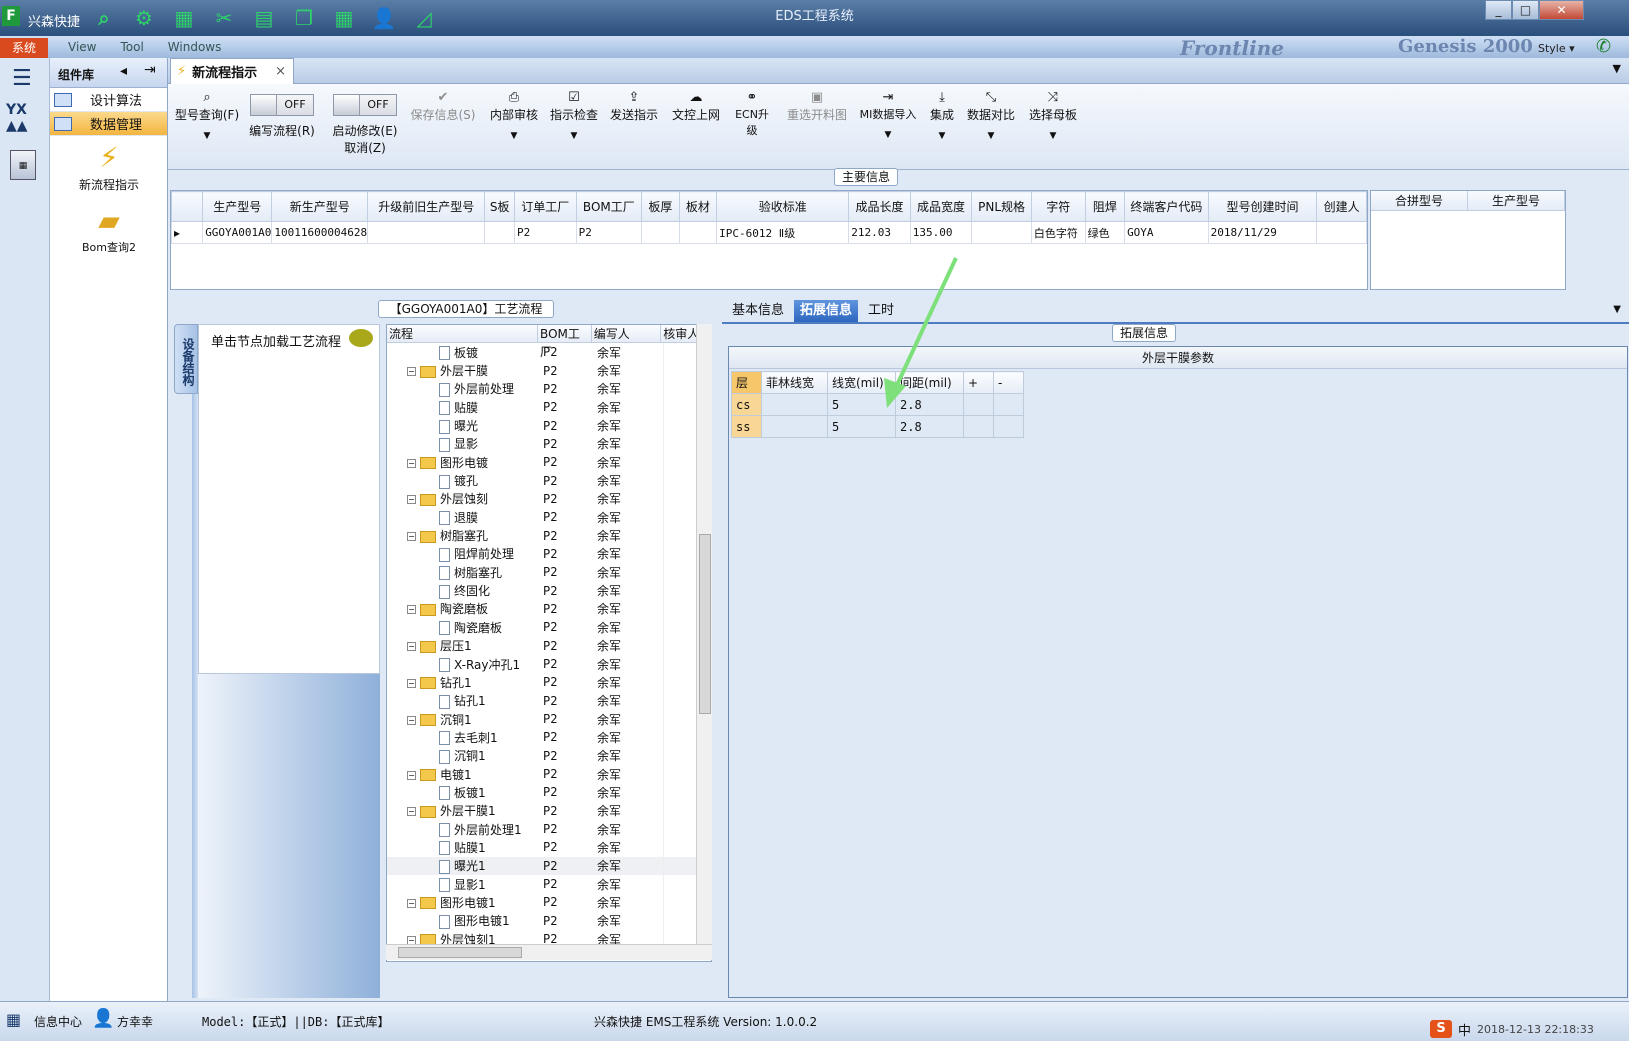 The width and height of the screenshot is (1629, 1041). Describe the element at coordinates (705, 624) in the screenshot. I see `scrollbar-thumb` at that location.